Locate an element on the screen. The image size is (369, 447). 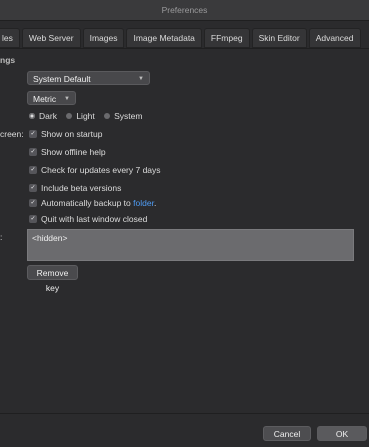
checkbox-check-for-updates: ✓ Check for updates every 7 days is located at coordinates (95, 170).